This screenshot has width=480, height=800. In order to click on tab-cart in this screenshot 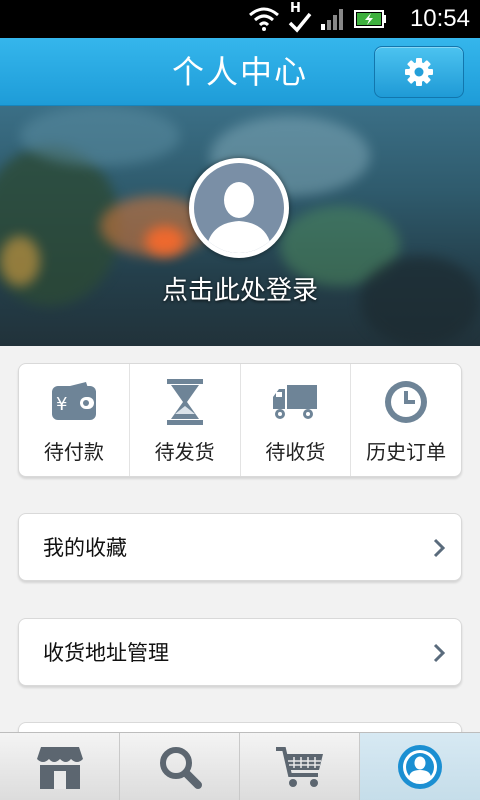, I will do `click(300, 766)`.